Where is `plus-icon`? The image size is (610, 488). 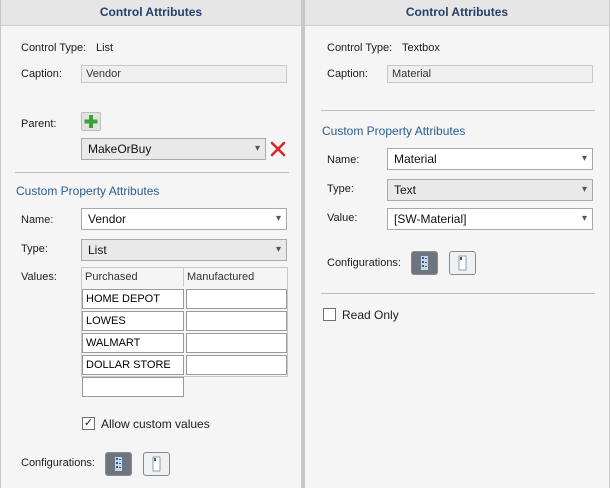 plus-icon is located at coordinates (91, 121).